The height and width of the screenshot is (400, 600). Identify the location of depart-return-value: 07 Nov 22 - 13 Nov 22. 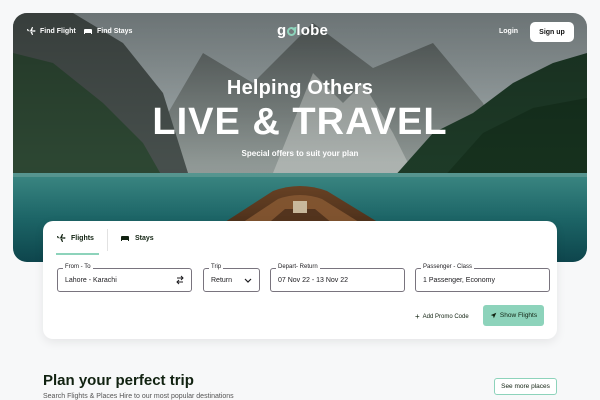
(313, 280).